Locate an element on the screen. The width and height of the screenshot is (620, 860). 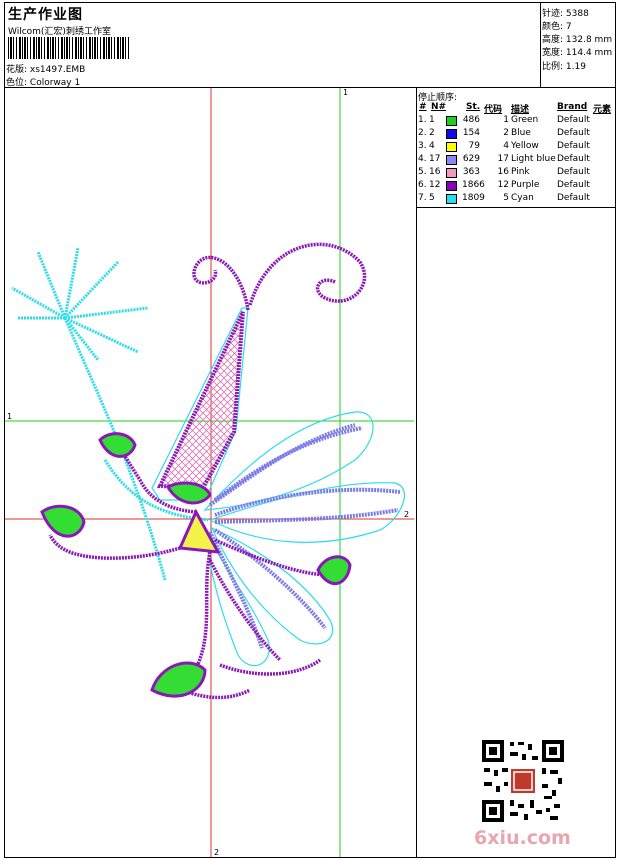
company-name: Wilcom(汇宏)刺绣工作室 is located at coordinates (59, 32).